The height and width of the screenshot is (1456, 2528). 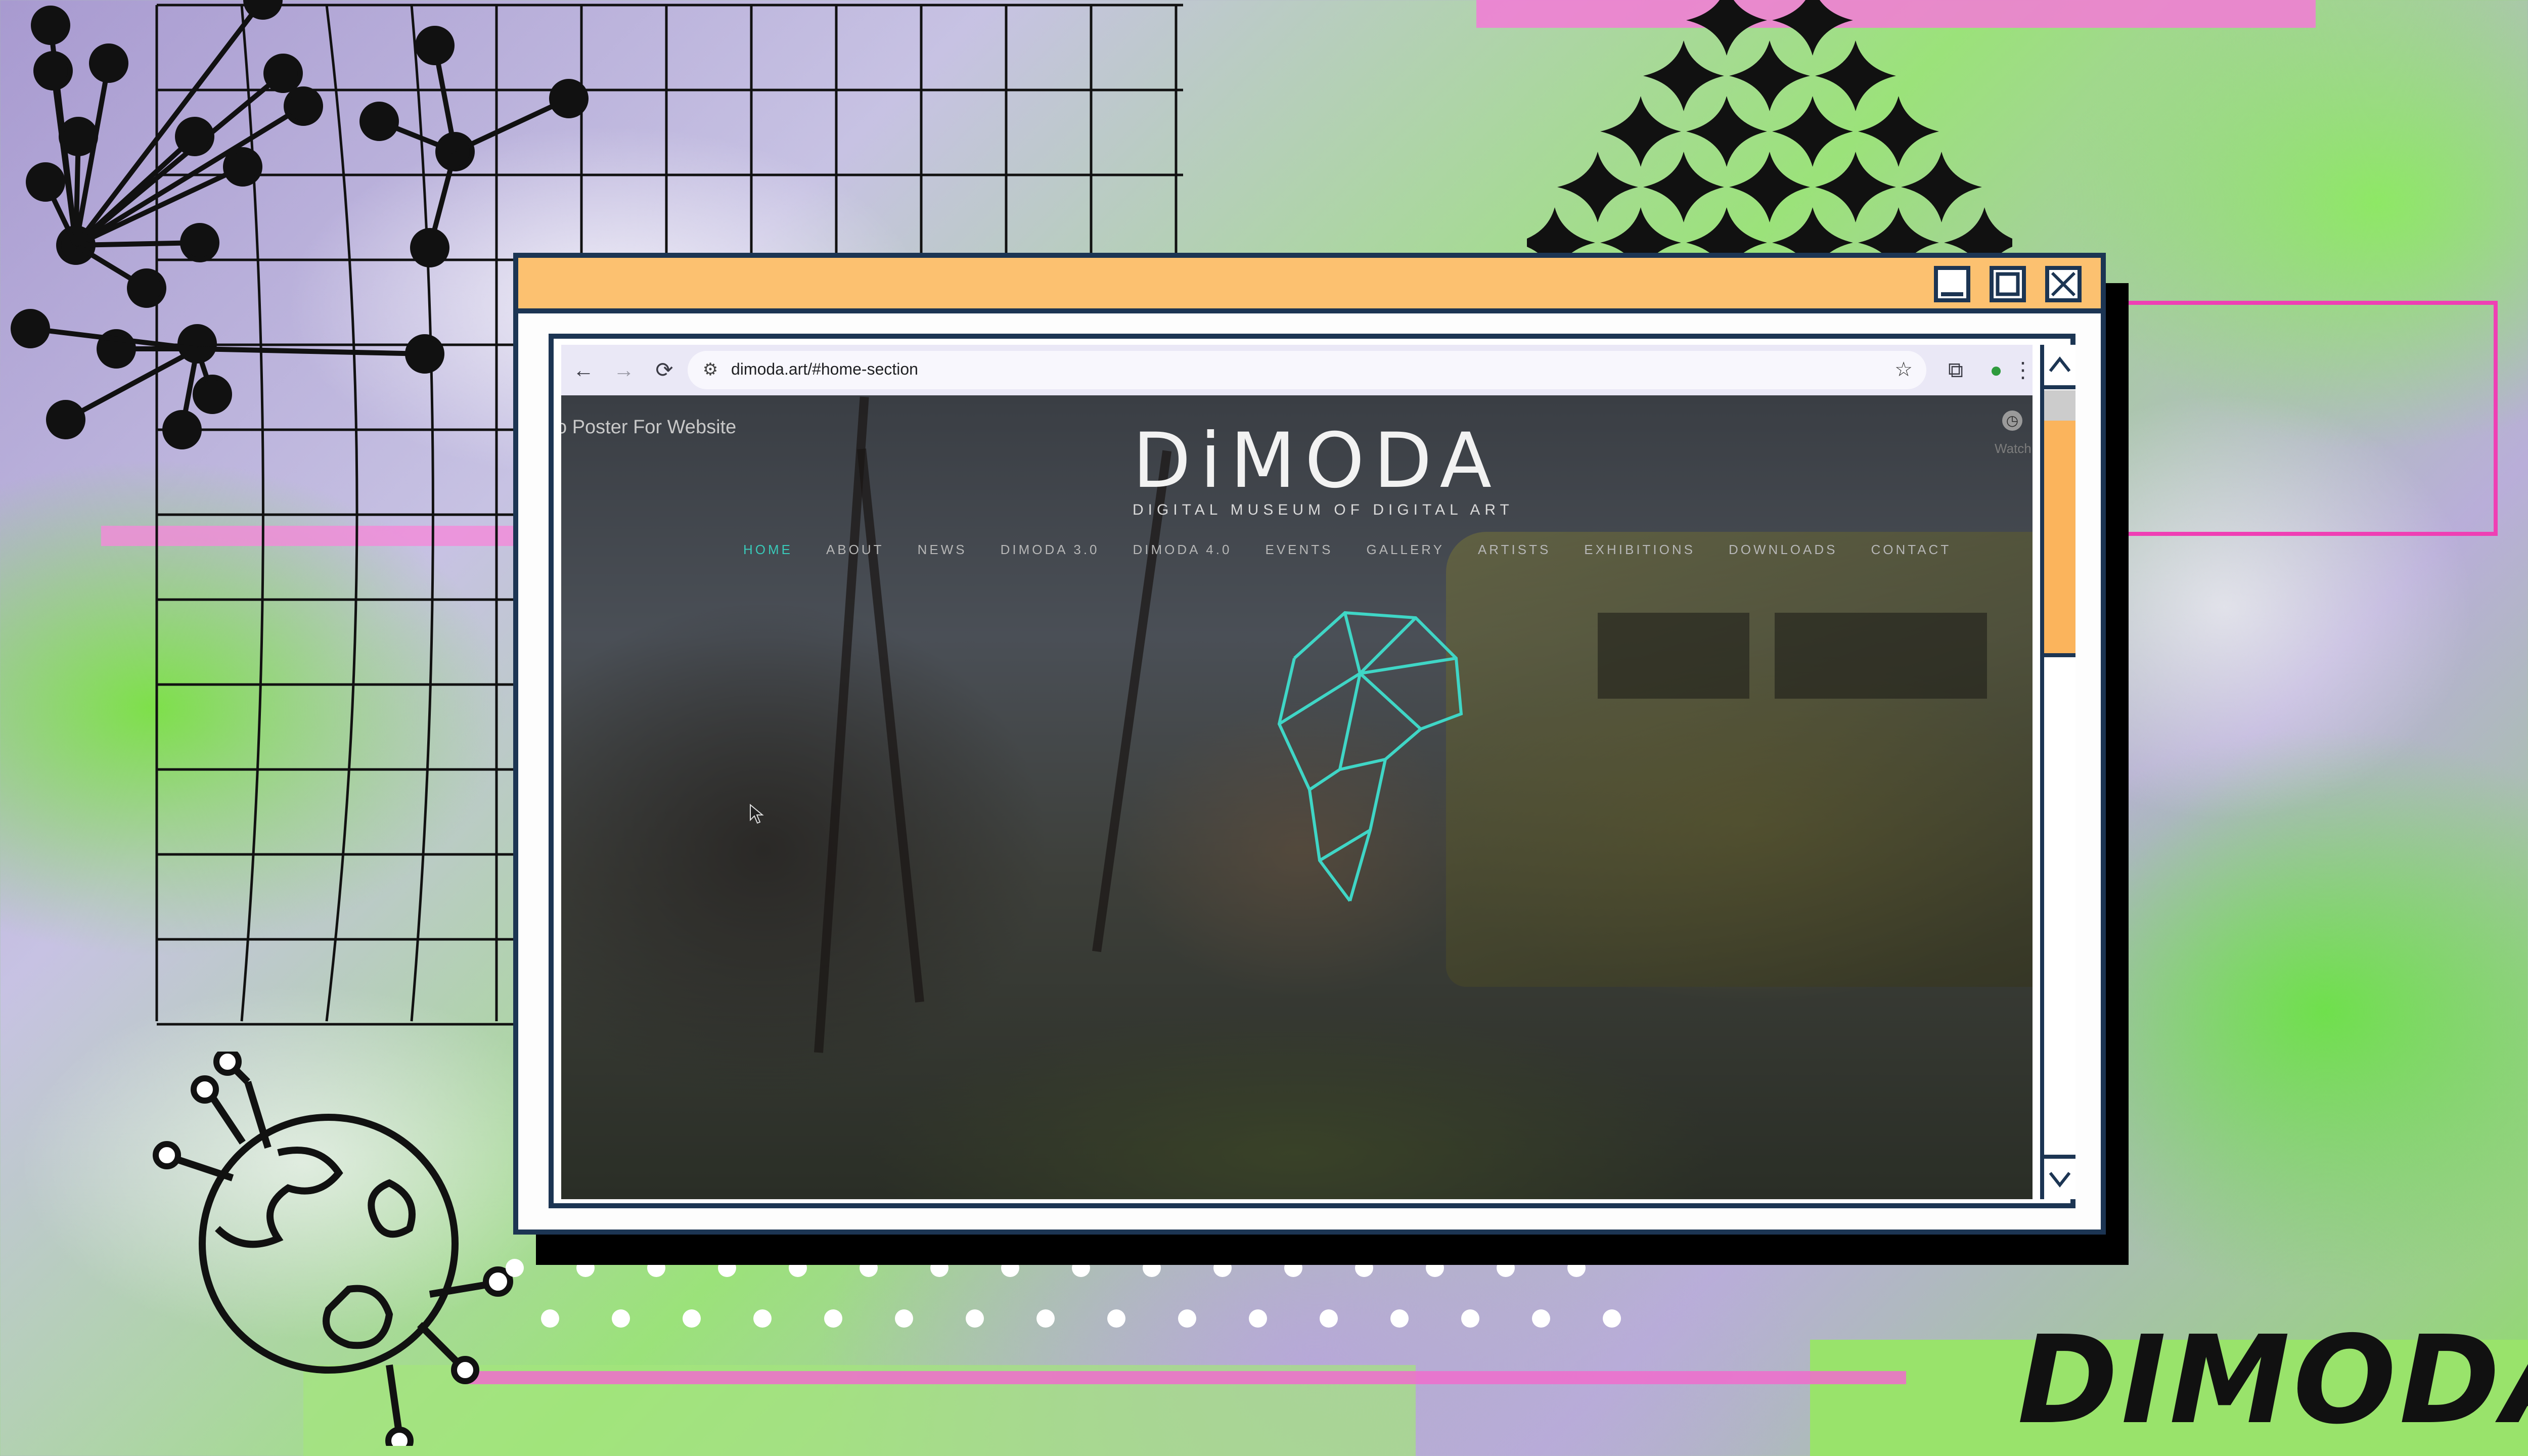 What do you see at coordinates (2059, 407) in the screenshot?
I see `scroll-track-segment` at bounding box center [2059, 407].